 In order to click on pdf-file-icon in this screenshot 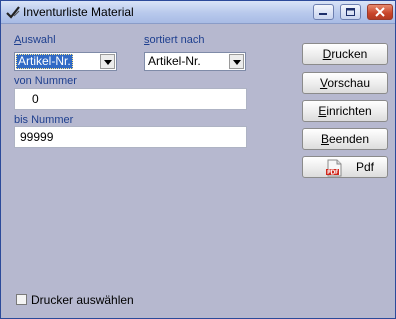, I will do `click(334, 168)`.